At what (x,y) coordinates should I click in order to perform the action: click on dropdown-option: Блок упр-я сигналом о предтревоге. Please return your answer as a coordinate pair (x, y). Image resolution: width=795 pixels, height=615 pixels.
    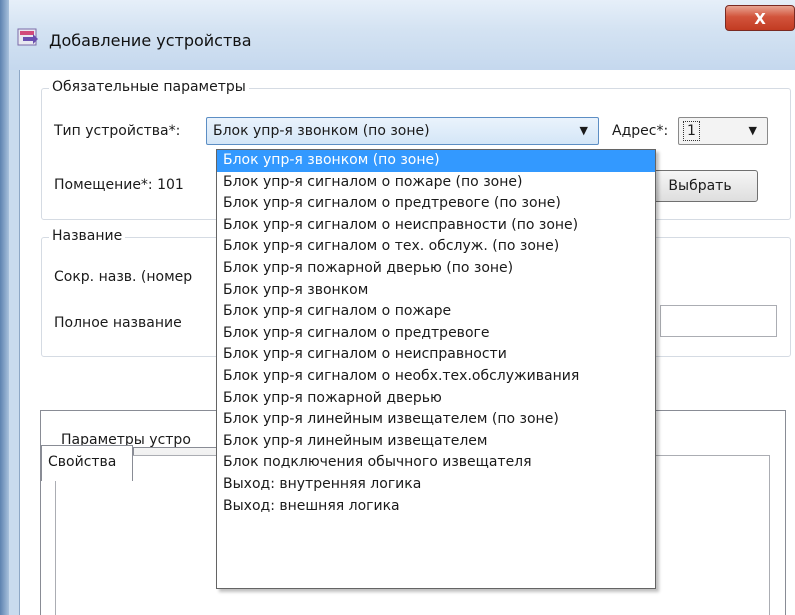
    Looking at the image, I should click on (436, 334).